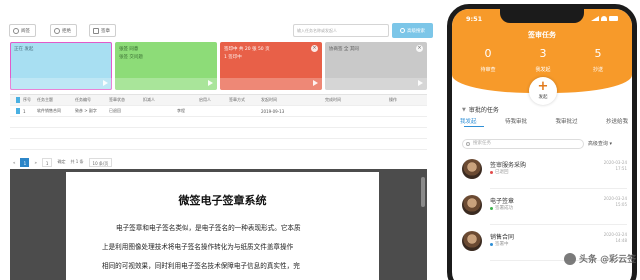 This screenshot has height=280, width=640. What do you see at coordinates (341, 30) in the screenshot?
I see `task-search-input: 输入任务名称或发起人` at bounding box center [341, 30].